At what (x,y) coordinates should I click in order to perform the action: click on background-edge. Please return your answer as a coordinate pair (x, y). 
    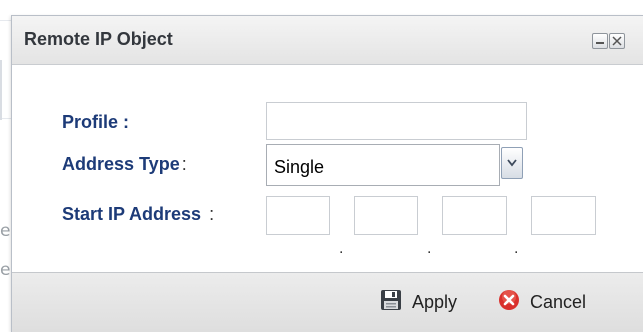
    Looking at the image, I should click on (1, 90).